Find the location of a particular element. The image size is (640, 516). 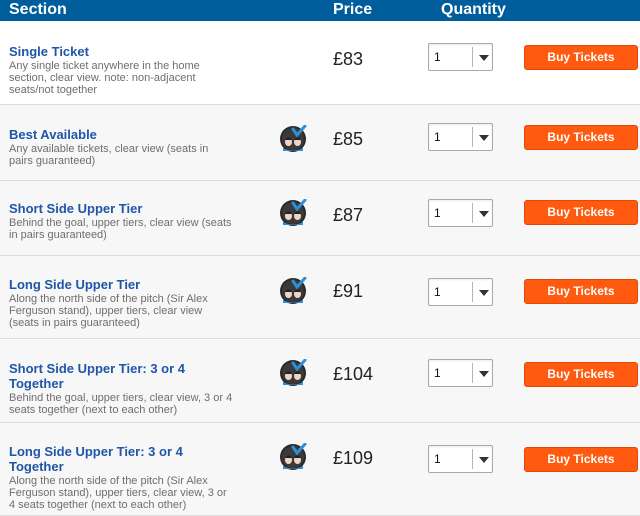

ticket-description-line: seats together (next to each other) is located at coordinates (93, 410).